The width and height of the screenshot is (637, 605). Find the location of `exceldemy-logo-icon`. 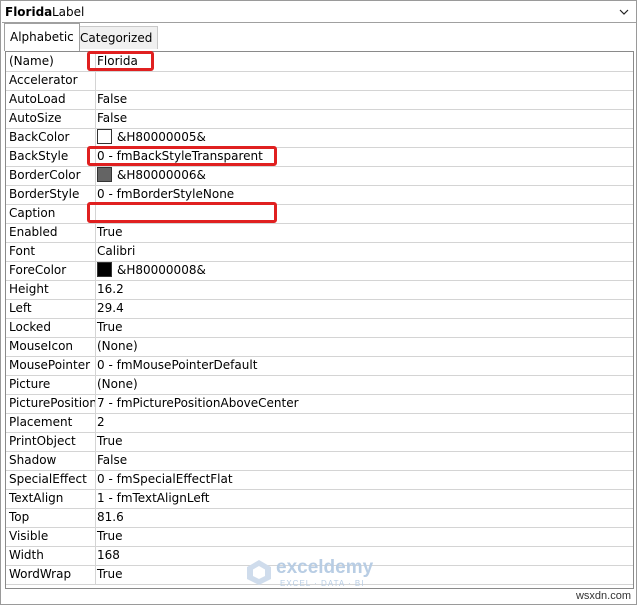

exceldemy-logo-icon is located at coordinates (259, 572).